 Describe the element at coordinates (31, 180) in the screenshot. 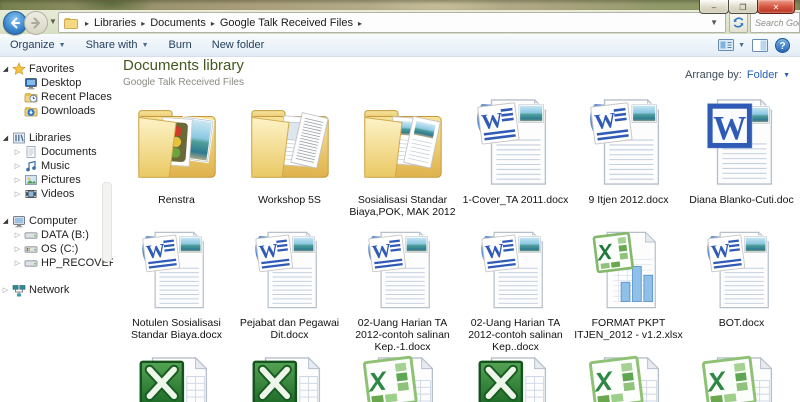

I see `pictures-icon` at that location.